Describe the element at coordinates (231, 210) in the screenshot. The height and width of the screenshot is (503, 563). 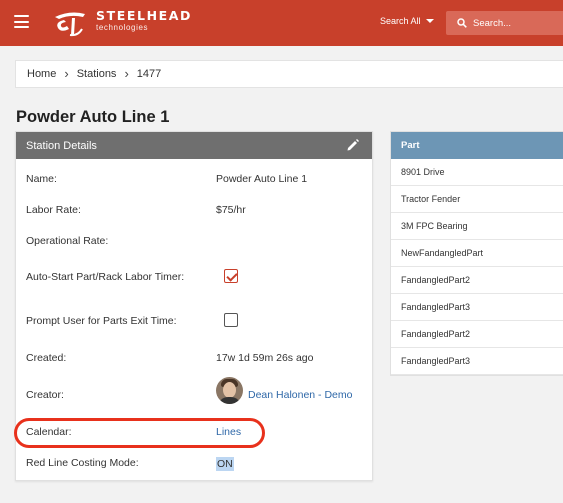
I see `labor-rate-value: $75/hr` at that location.